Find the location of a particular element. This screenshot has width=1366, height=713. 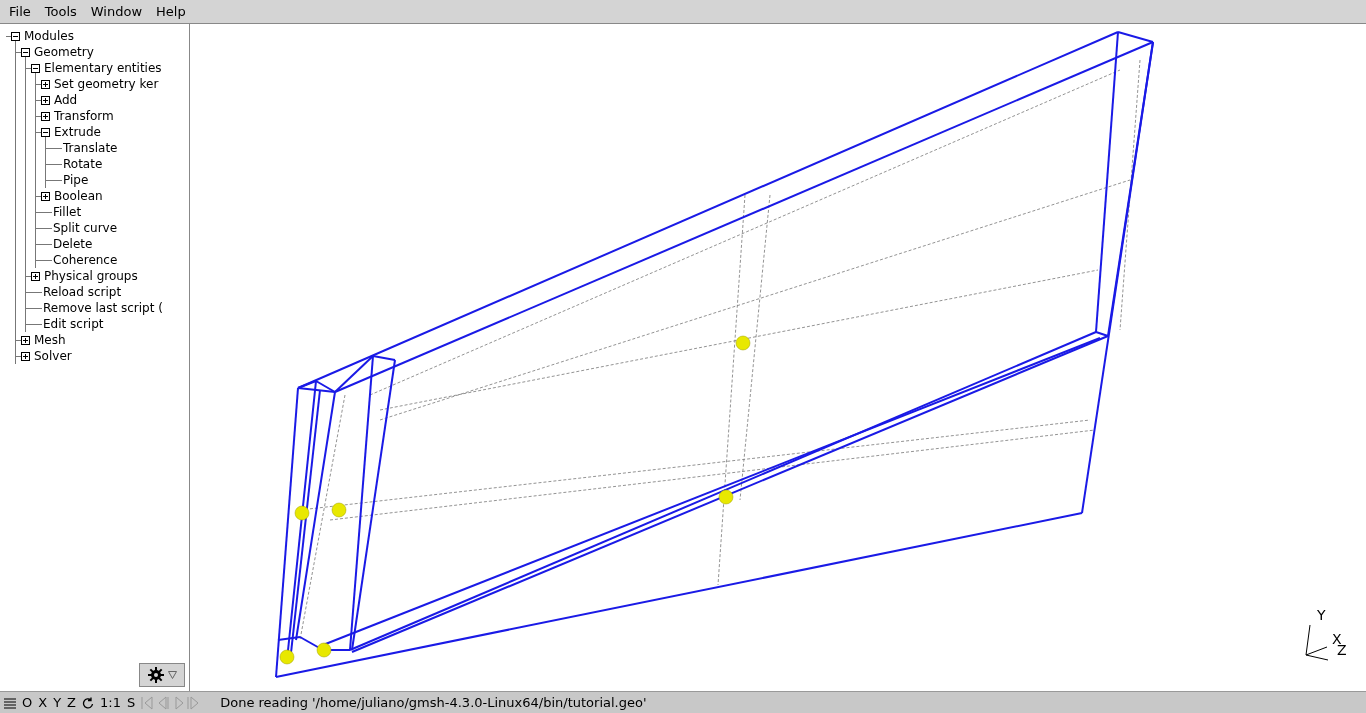

view-button: Y is located at coordinates (57, 702).